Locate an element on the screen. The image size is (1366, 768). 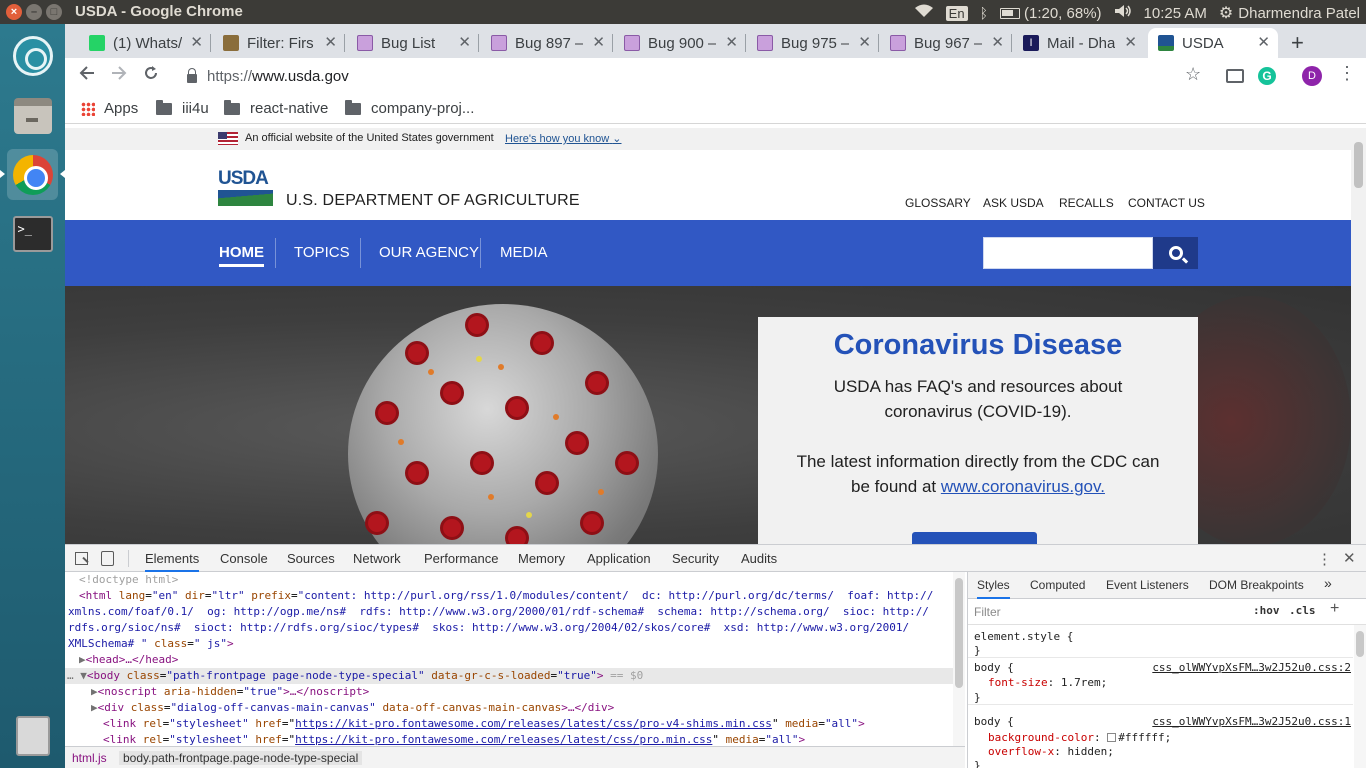
terminal-launcher: >_ is located at coordinates (32, 233).